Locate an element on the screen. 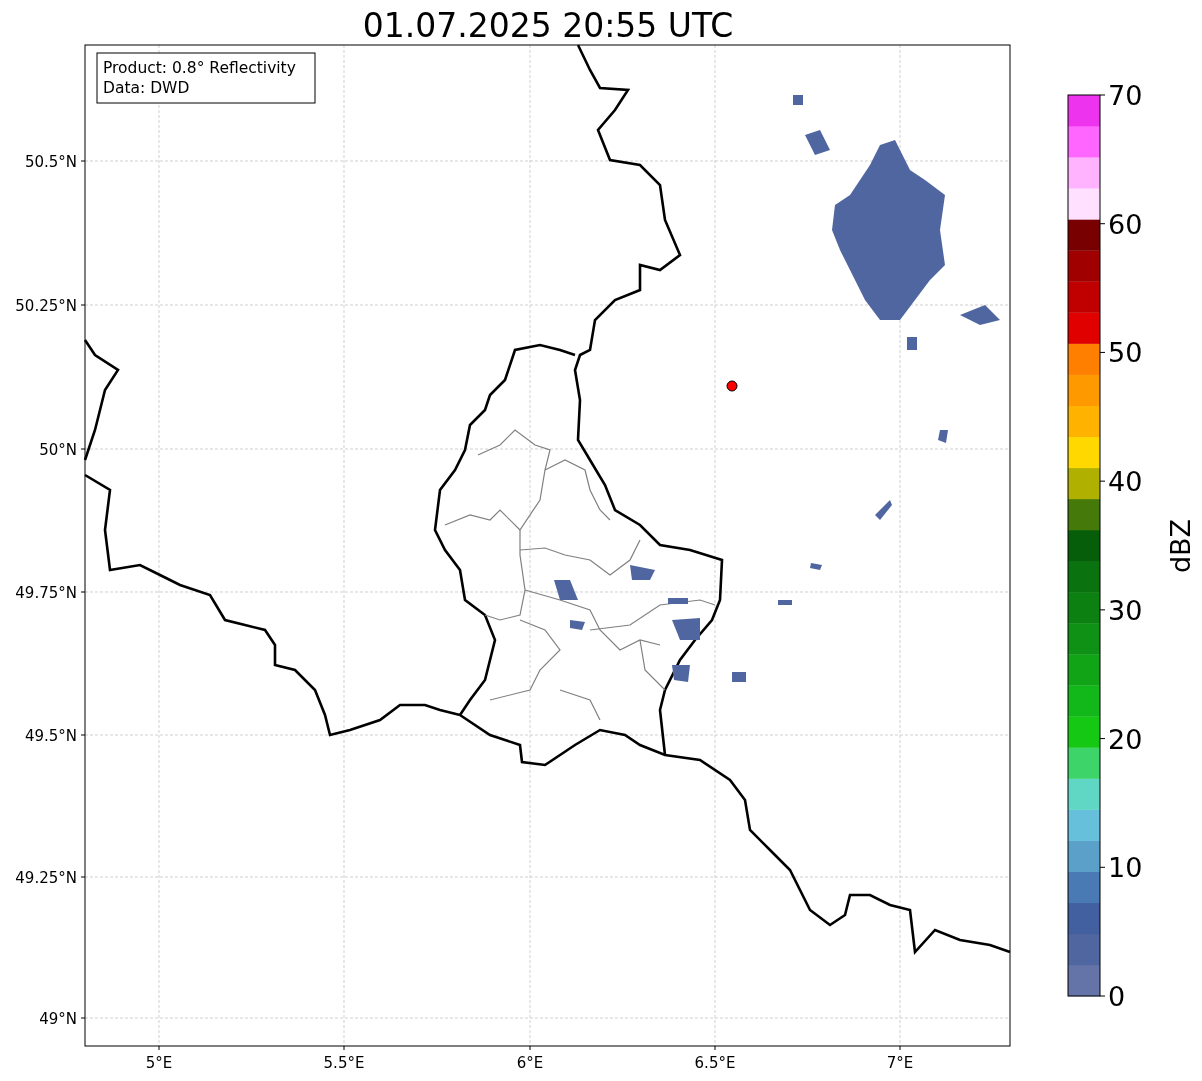 This screenshot has height=1081, width=1202. colorbar-tick-label: 70 is located at coordinates (1125, 95).